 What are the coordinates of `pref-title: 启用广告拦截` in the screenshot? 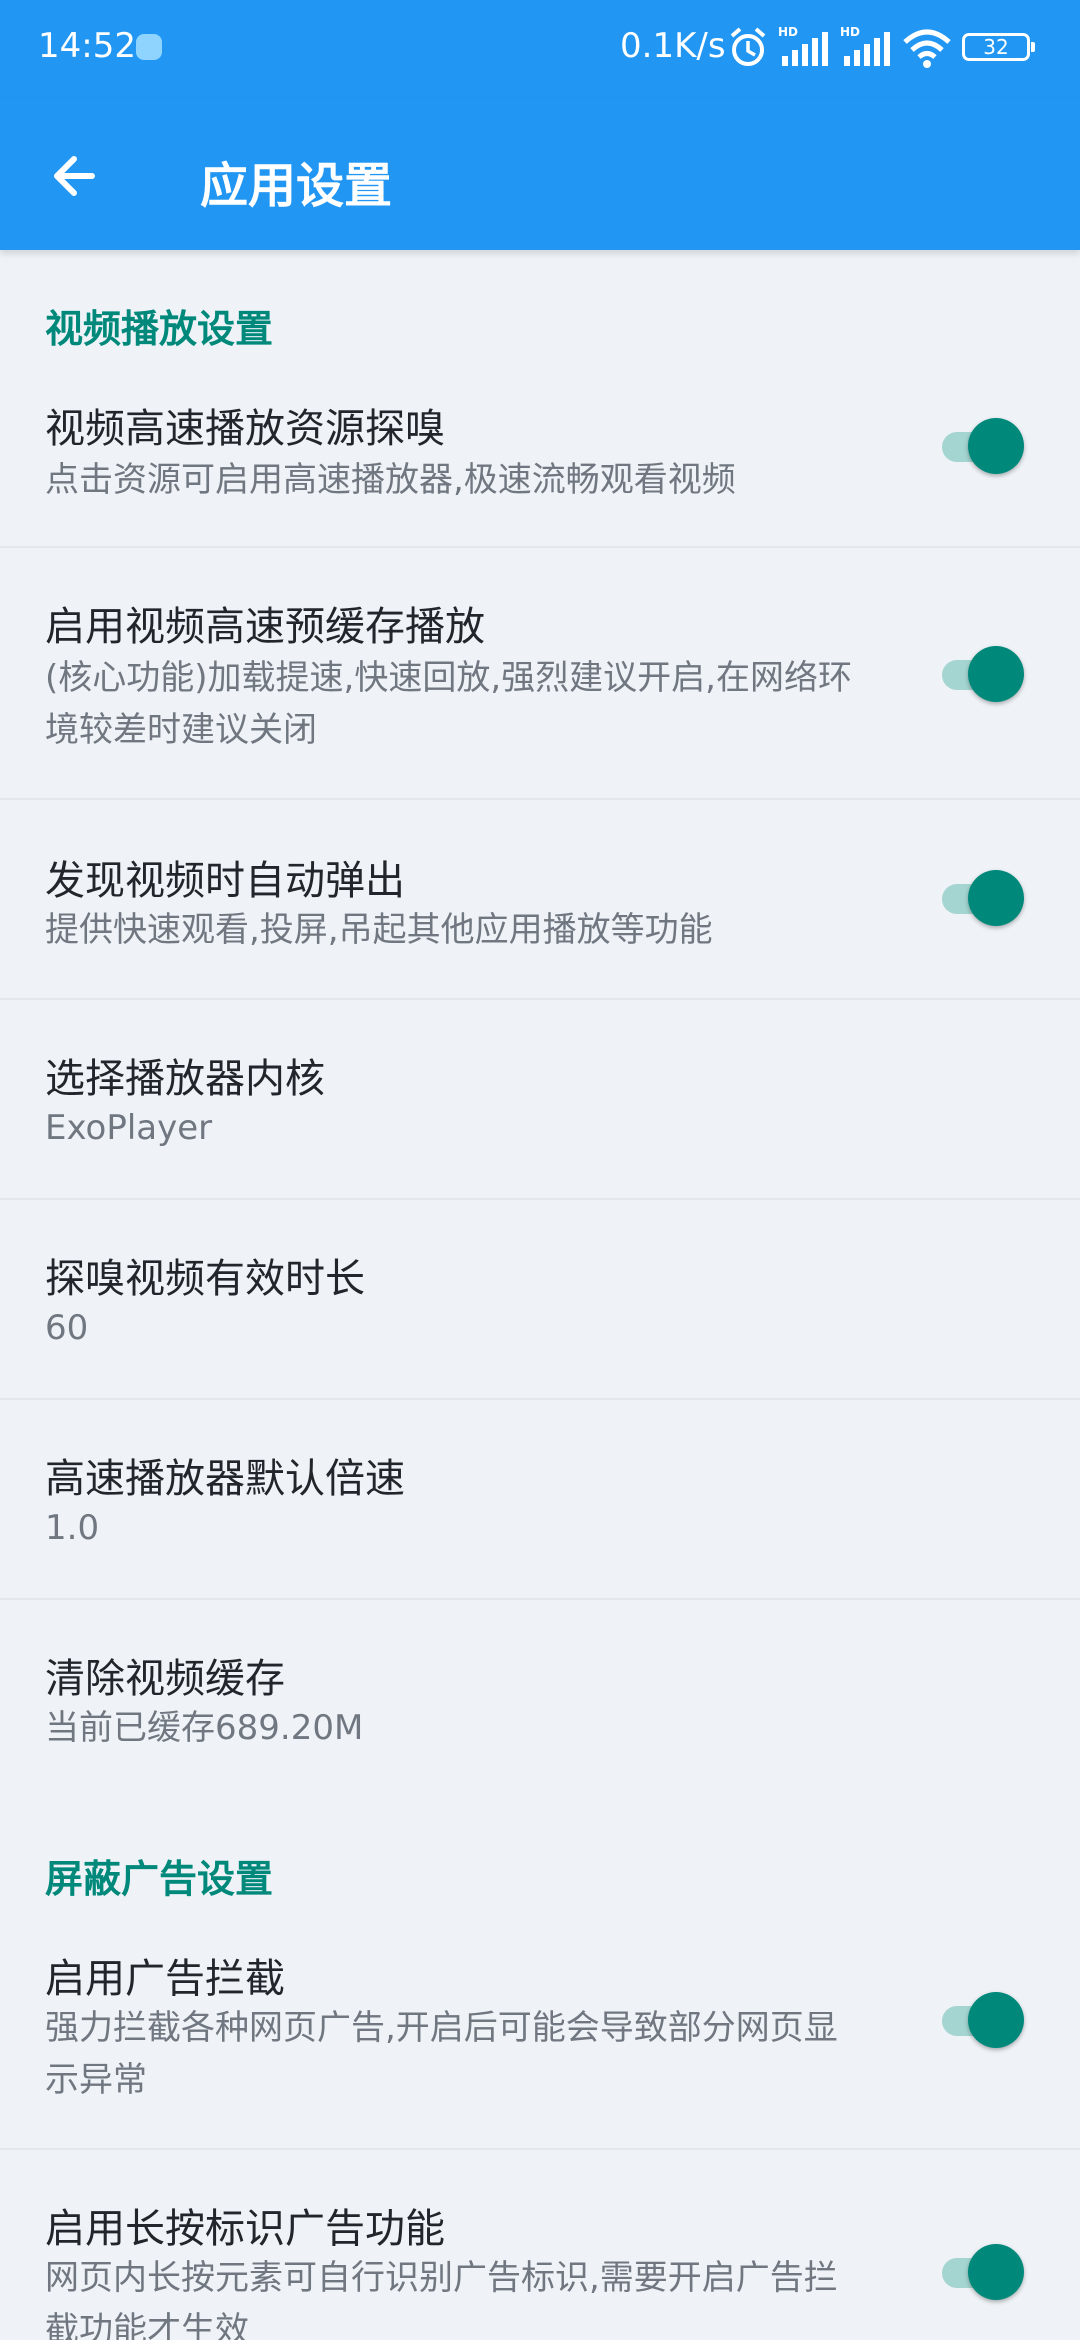 It's located at (165, 1979).